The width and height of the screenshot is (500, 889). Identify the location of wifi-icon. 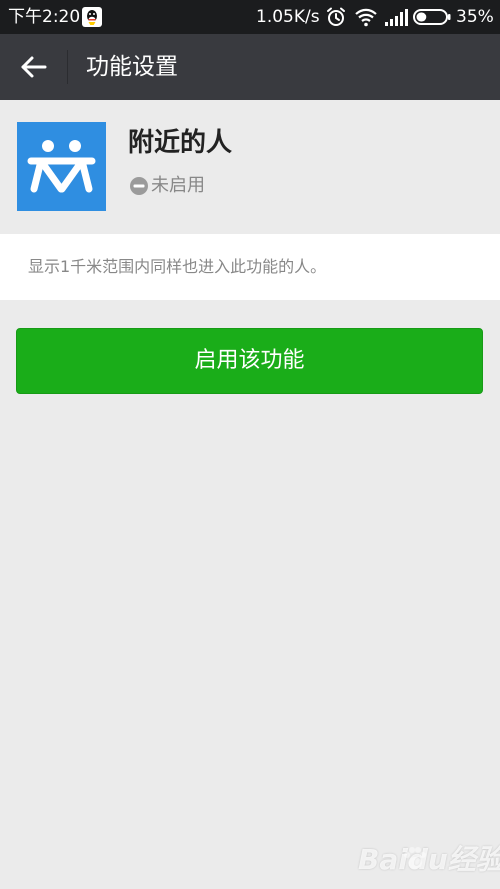
(366, 17).